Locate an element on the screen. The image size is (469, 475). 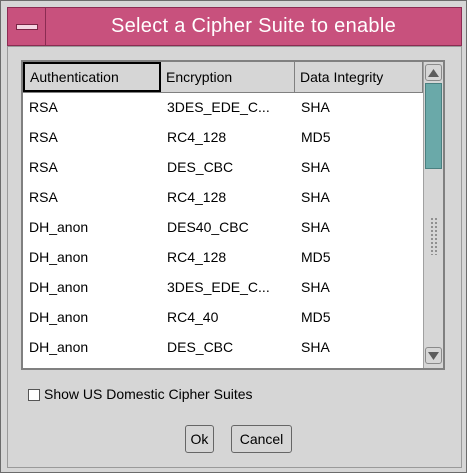
scroll-down-button is located at coordinates (433, 355).